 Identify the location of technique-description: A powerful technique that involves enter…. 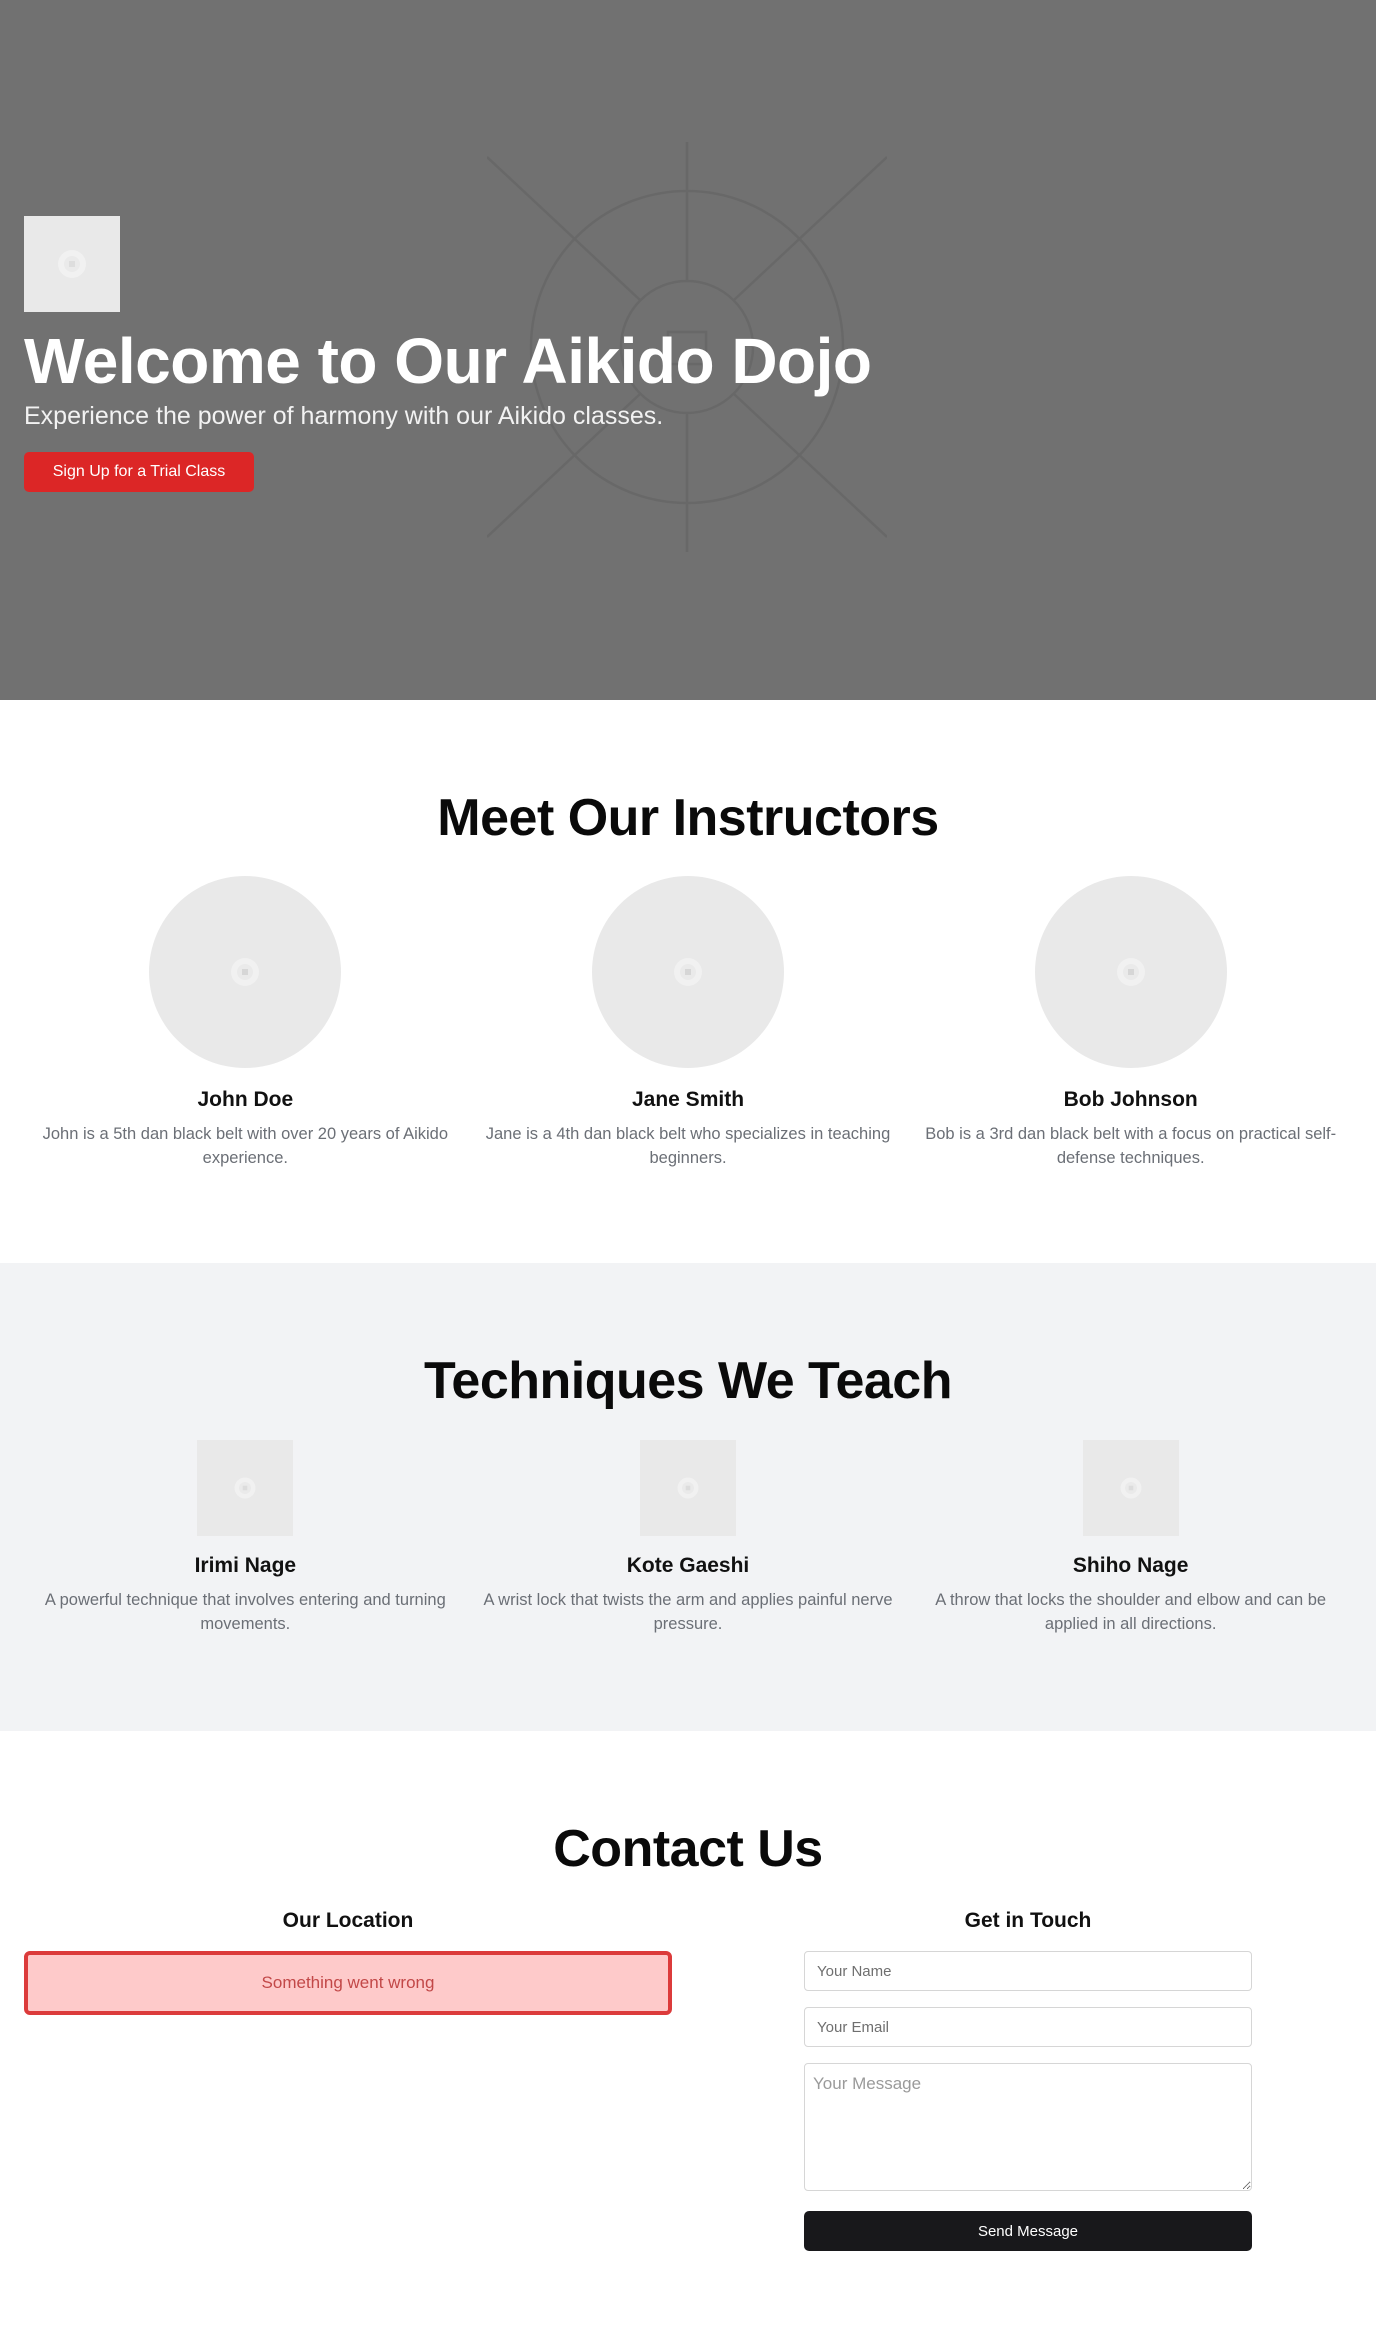
(245, 1612).